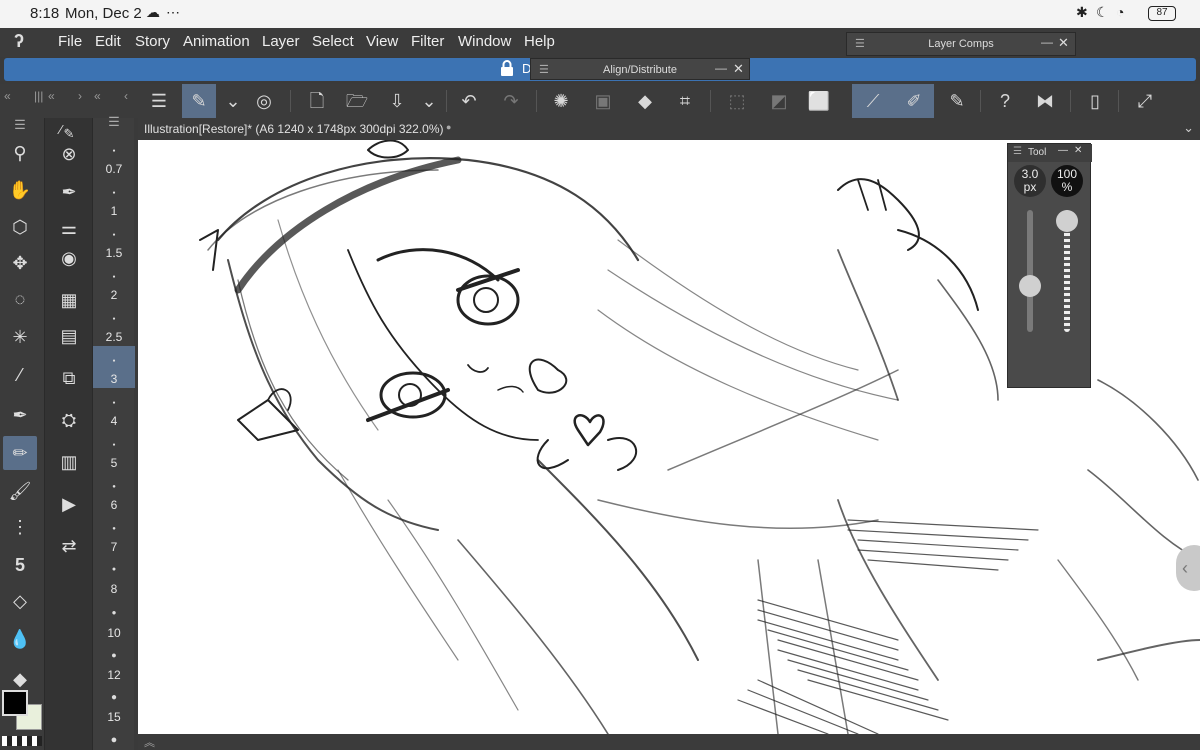 This screenshot has height=750, width=1200. What do you see at coordinates (357, 101) in the screenshot?
I see `open-folder-icon: 🗁` at bounding box center [357, 101].